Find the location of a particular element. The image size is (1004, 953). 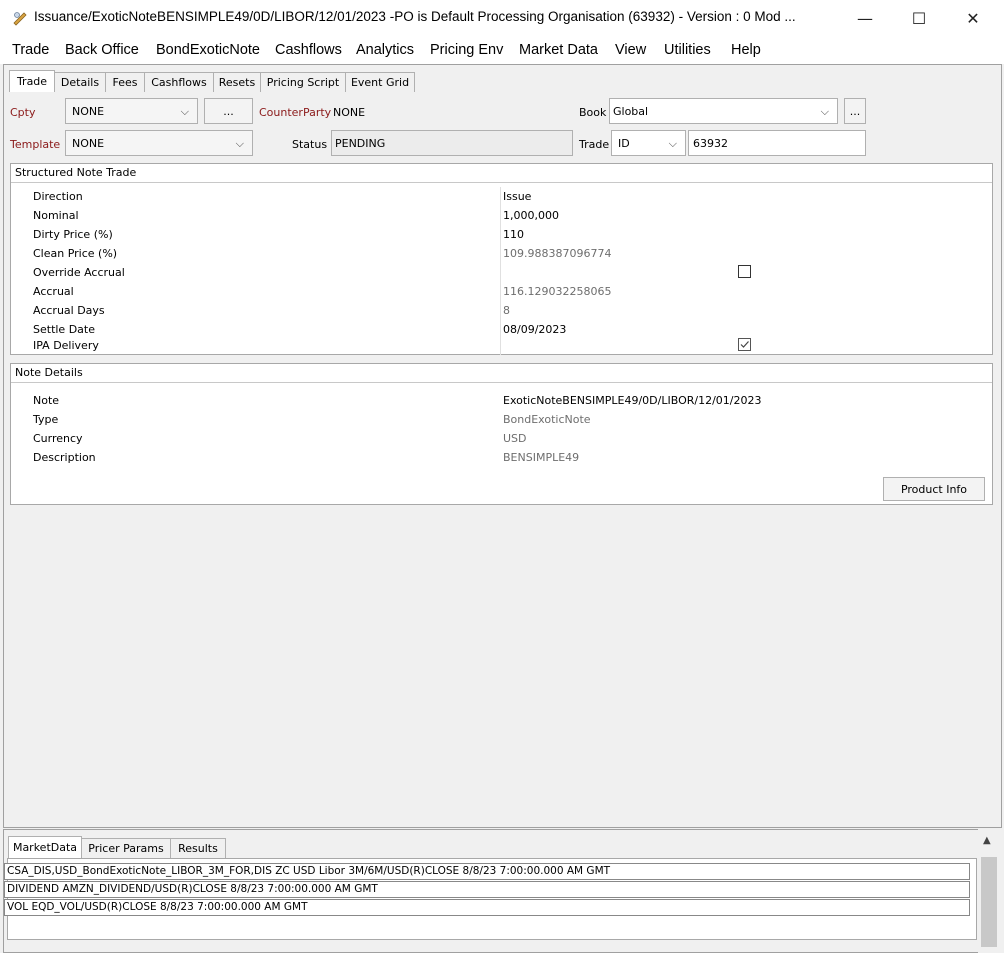

property-row: Nominal 1,000,000 is located at coordinates (501, 215).